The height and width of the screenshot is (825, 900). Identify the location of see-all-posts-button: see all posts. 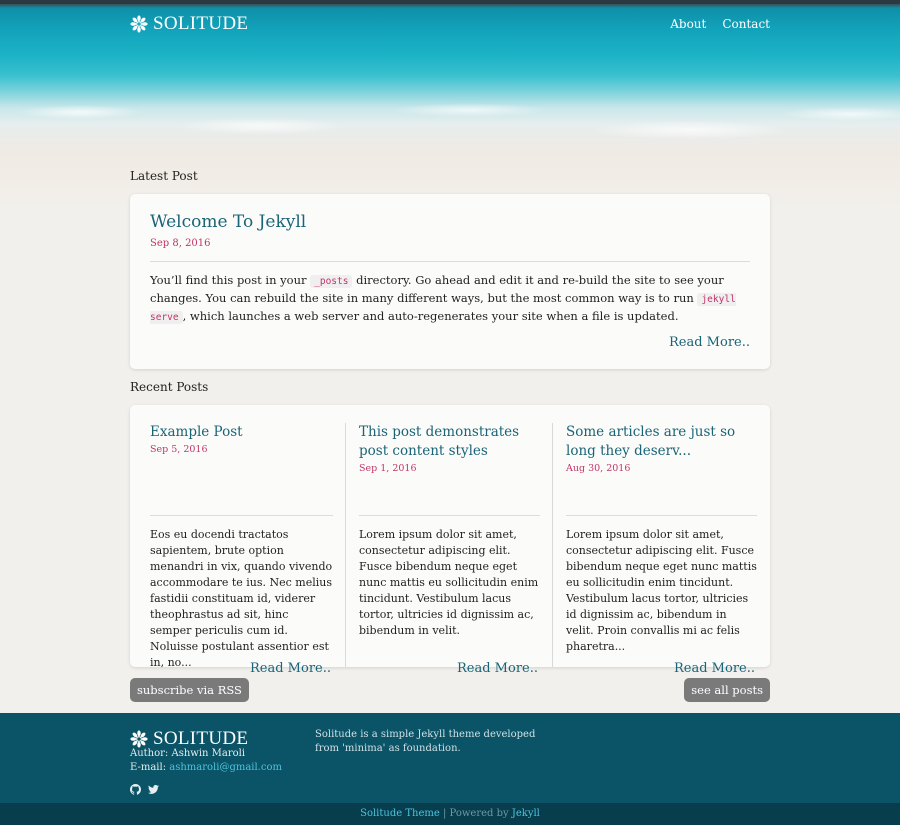
(727, 690).